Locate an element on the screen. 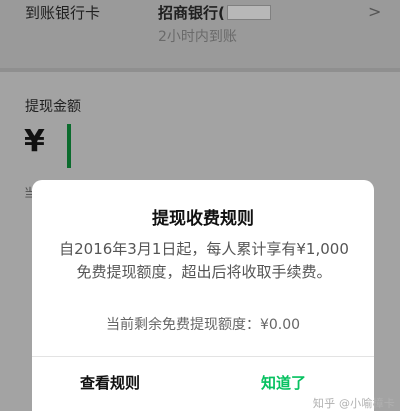  got-it-button: 知道了 is located at coordinates (283, 382).